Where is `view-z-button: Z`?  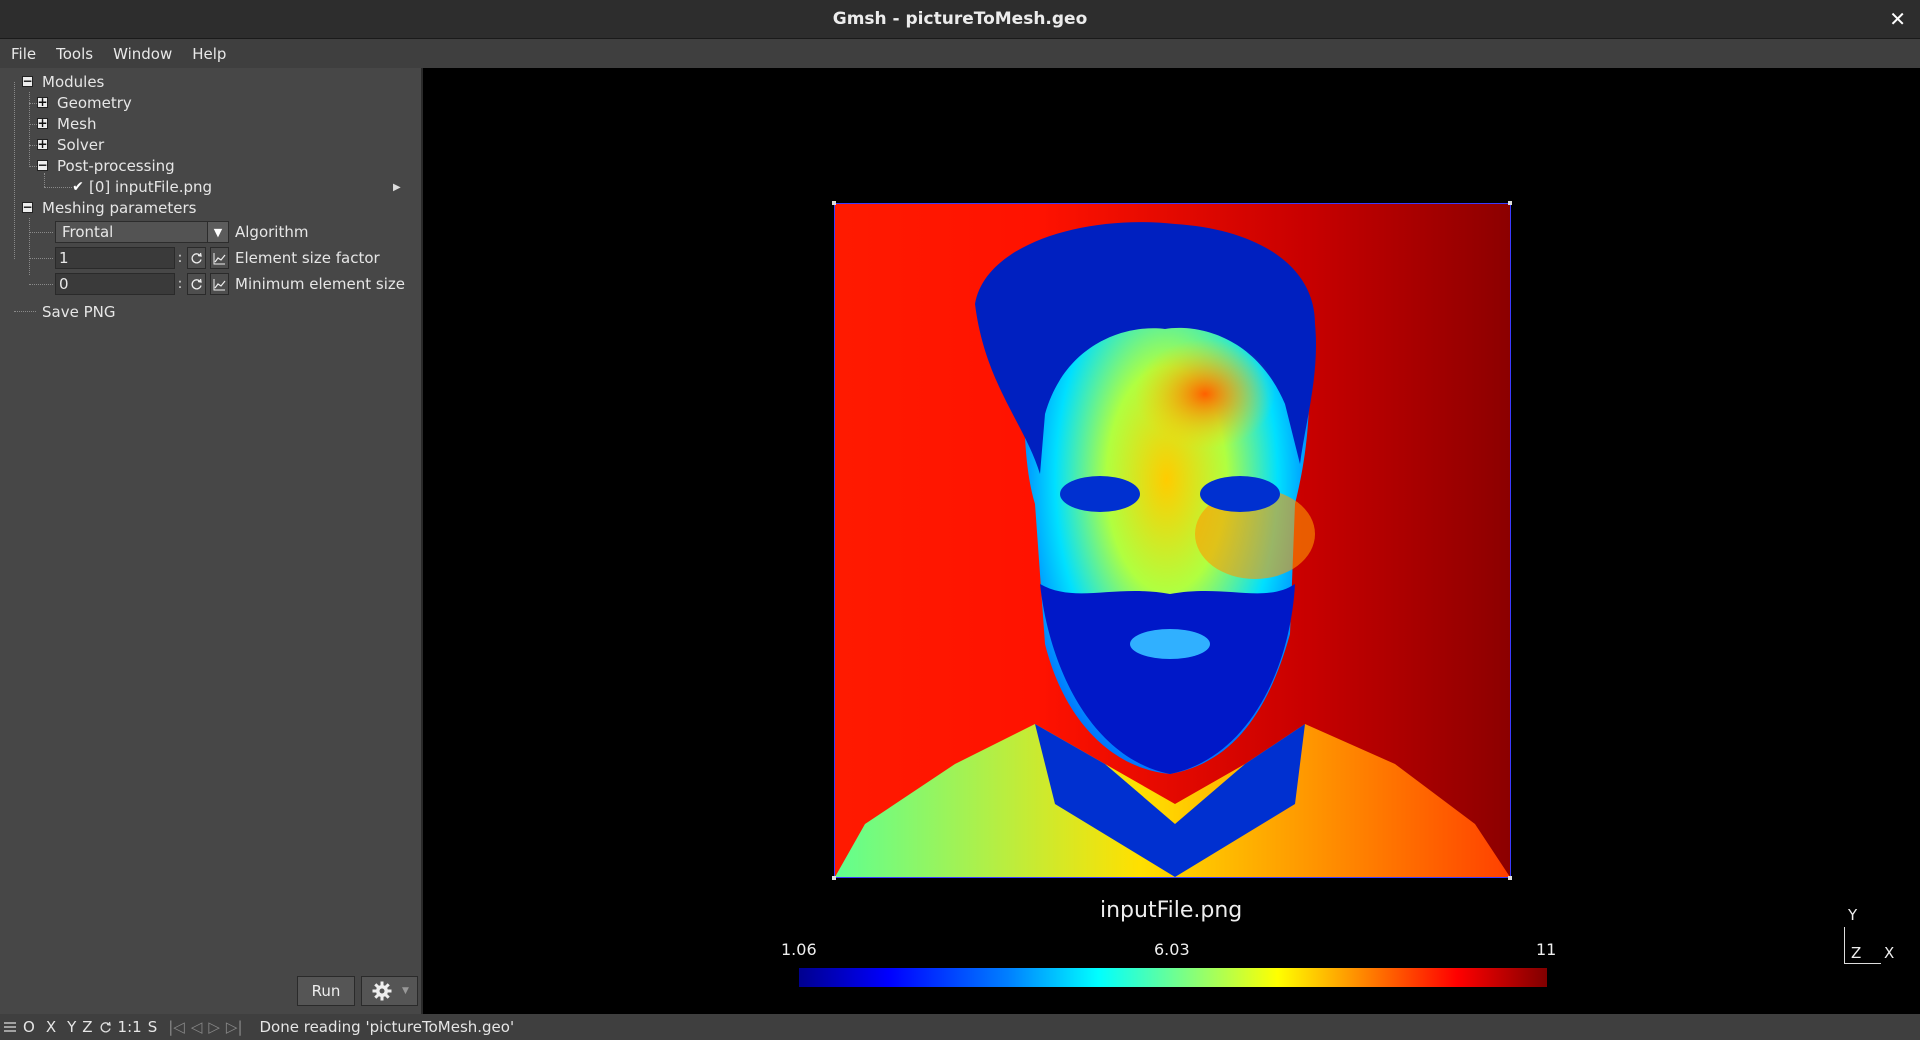 view-z-button: Z is located at coordinates (87, 1027).